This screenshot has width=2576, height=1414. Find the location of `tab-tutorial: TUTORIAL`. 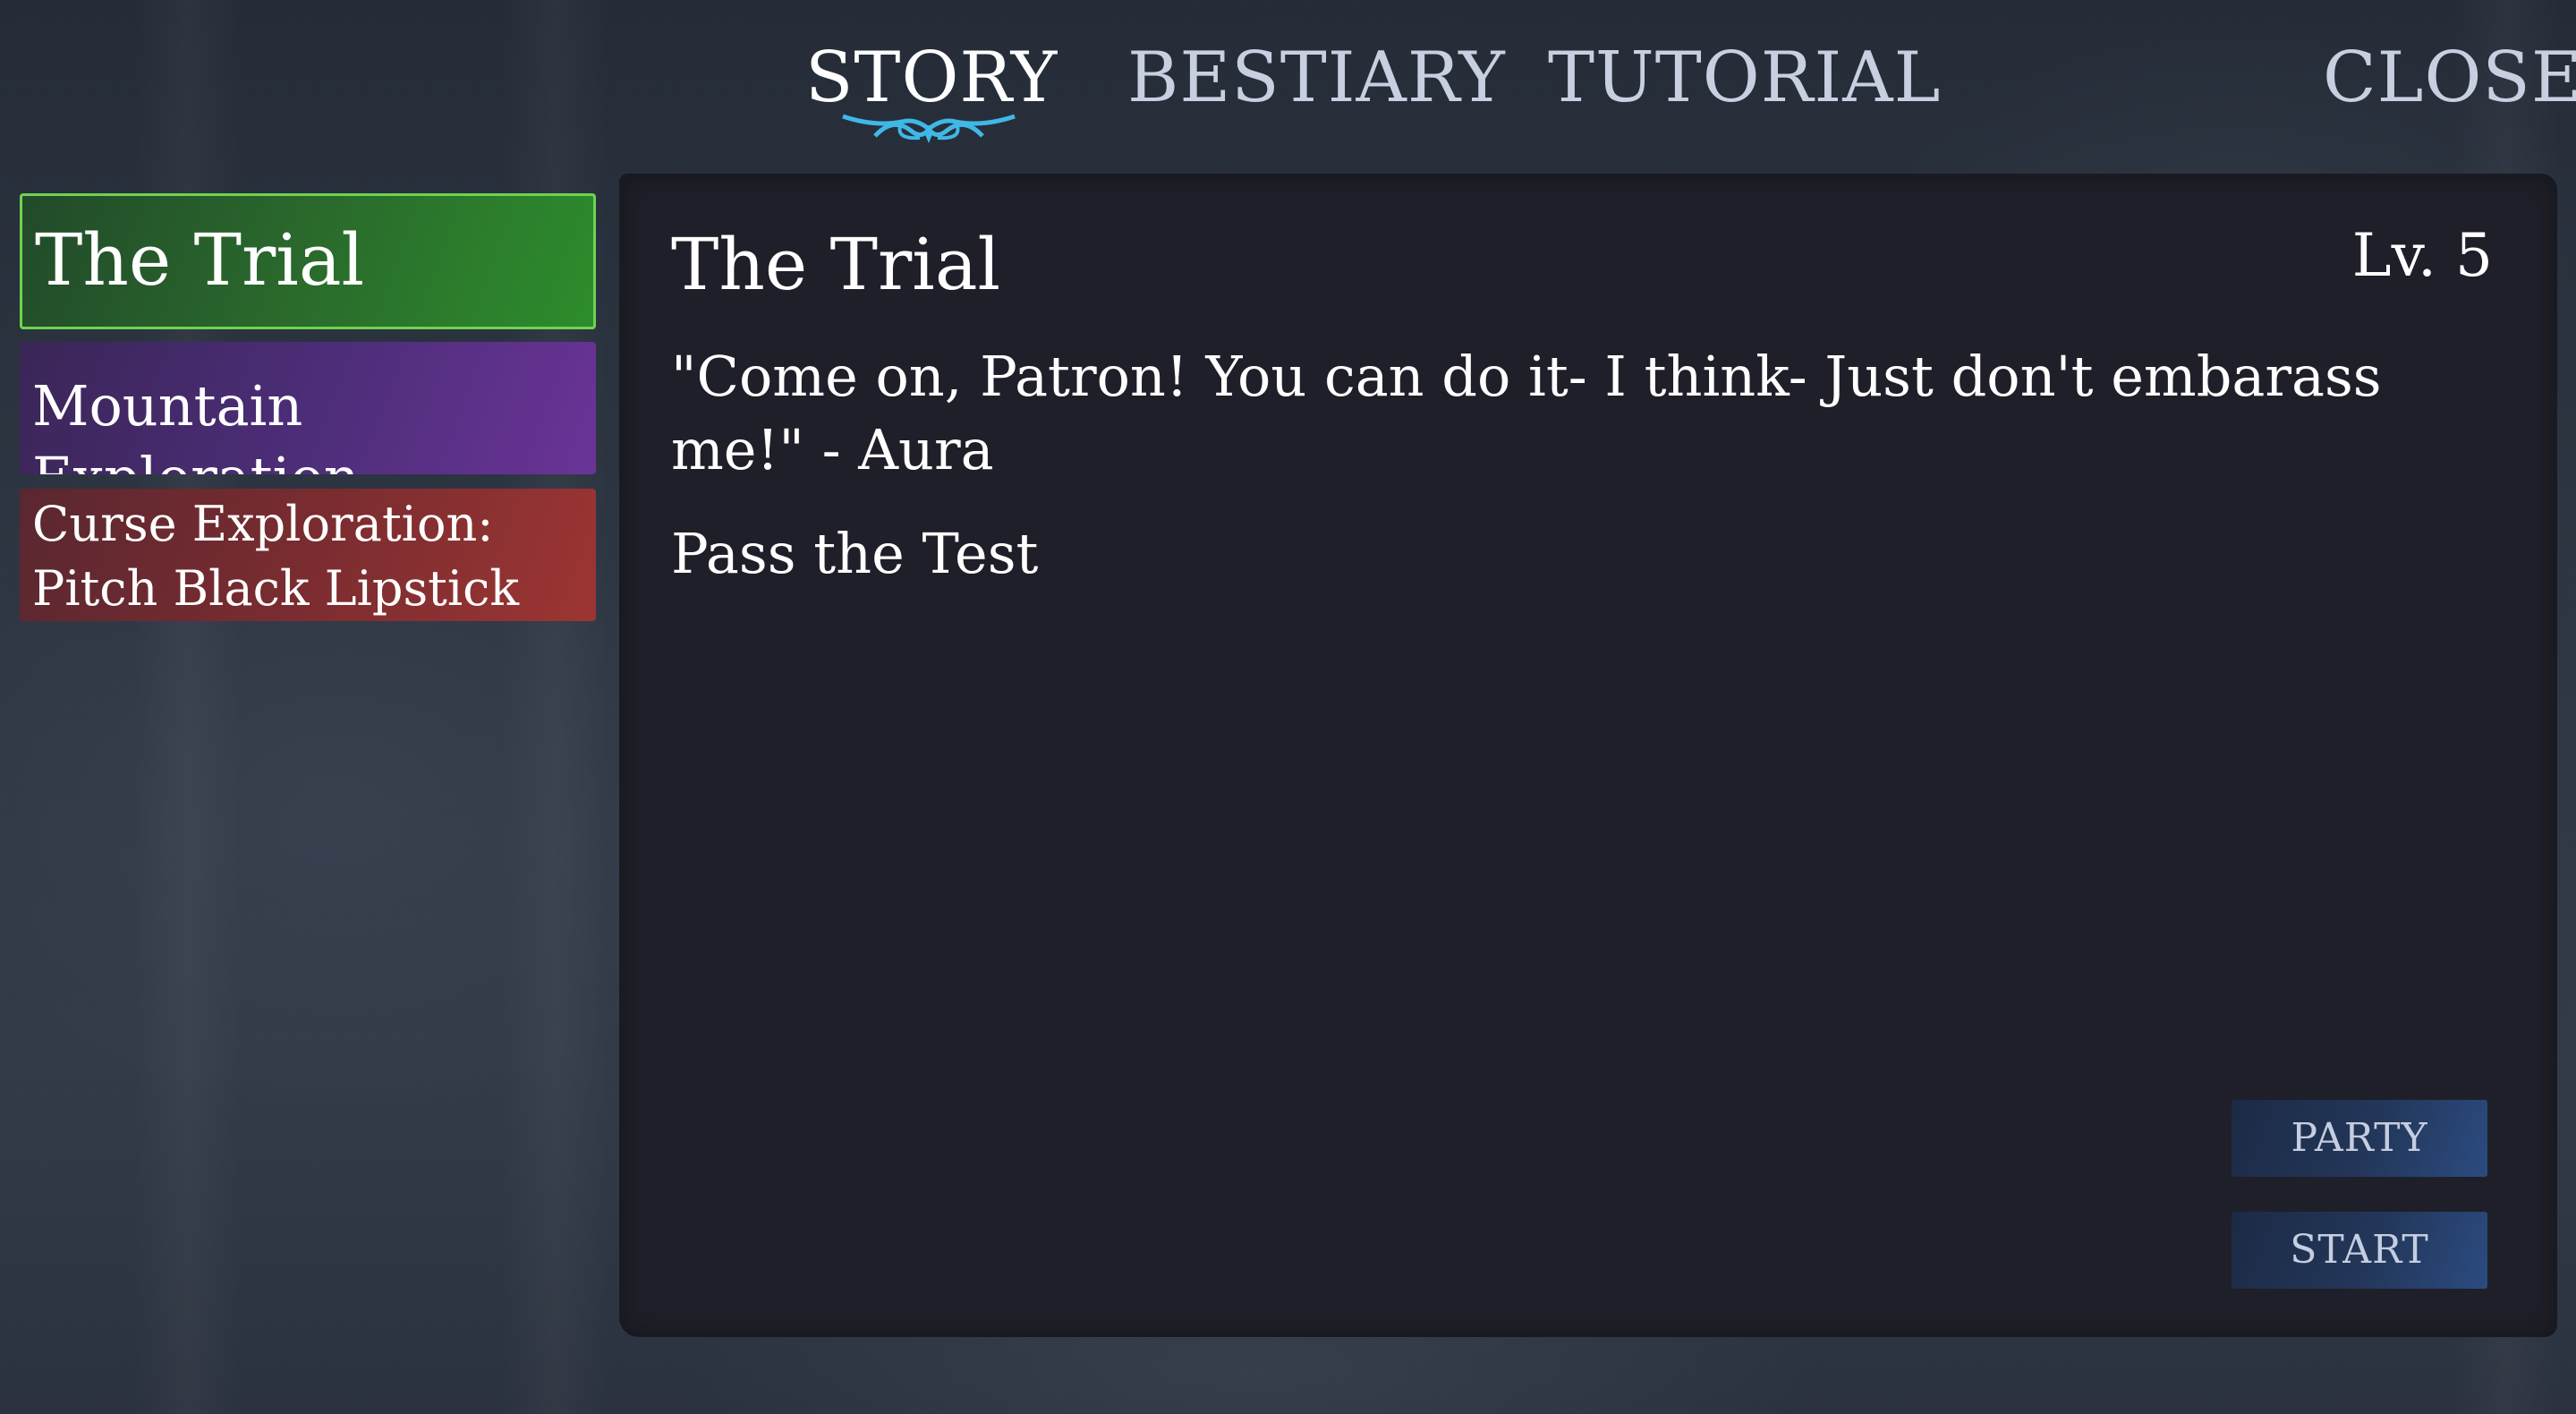

tab-tutorial: TUTORIAL is located at coordinates (1744, 78).